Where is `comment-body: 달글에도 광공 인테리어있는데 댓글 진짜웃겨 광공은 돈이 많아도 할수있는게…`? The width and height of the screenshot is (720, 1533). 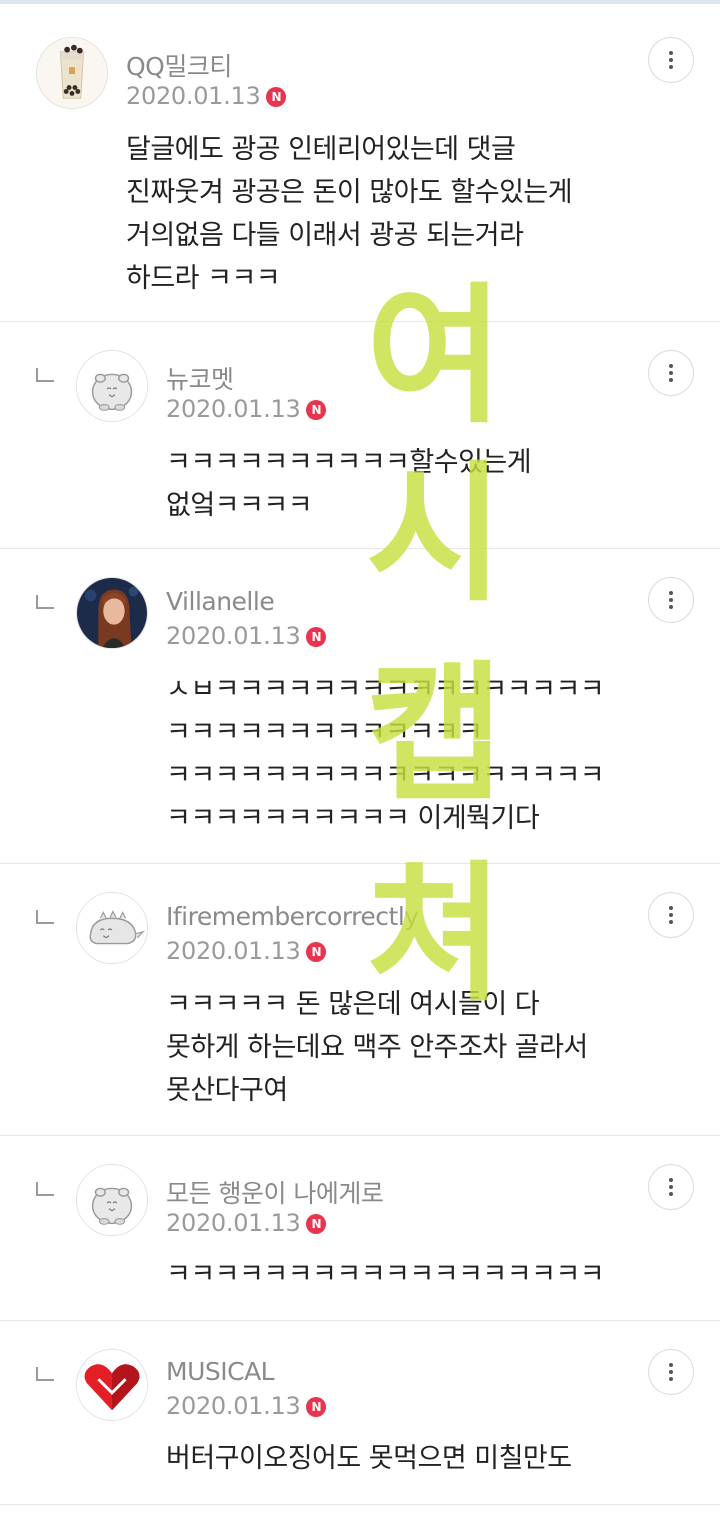 comment-body: 달글에도 광공 인테리어있는데 댓글 진짜웃겨 광공은 돈이 많아도 할수있는게… is located at coordinates (349, 214).